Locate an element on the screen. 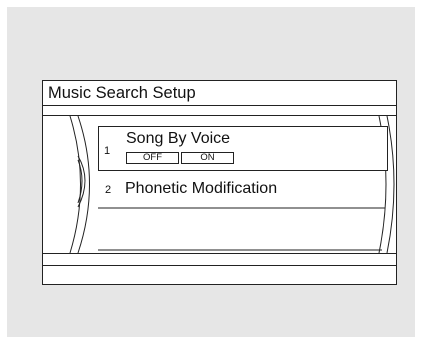  item-number: 1 is located at coordinates (107, 151).